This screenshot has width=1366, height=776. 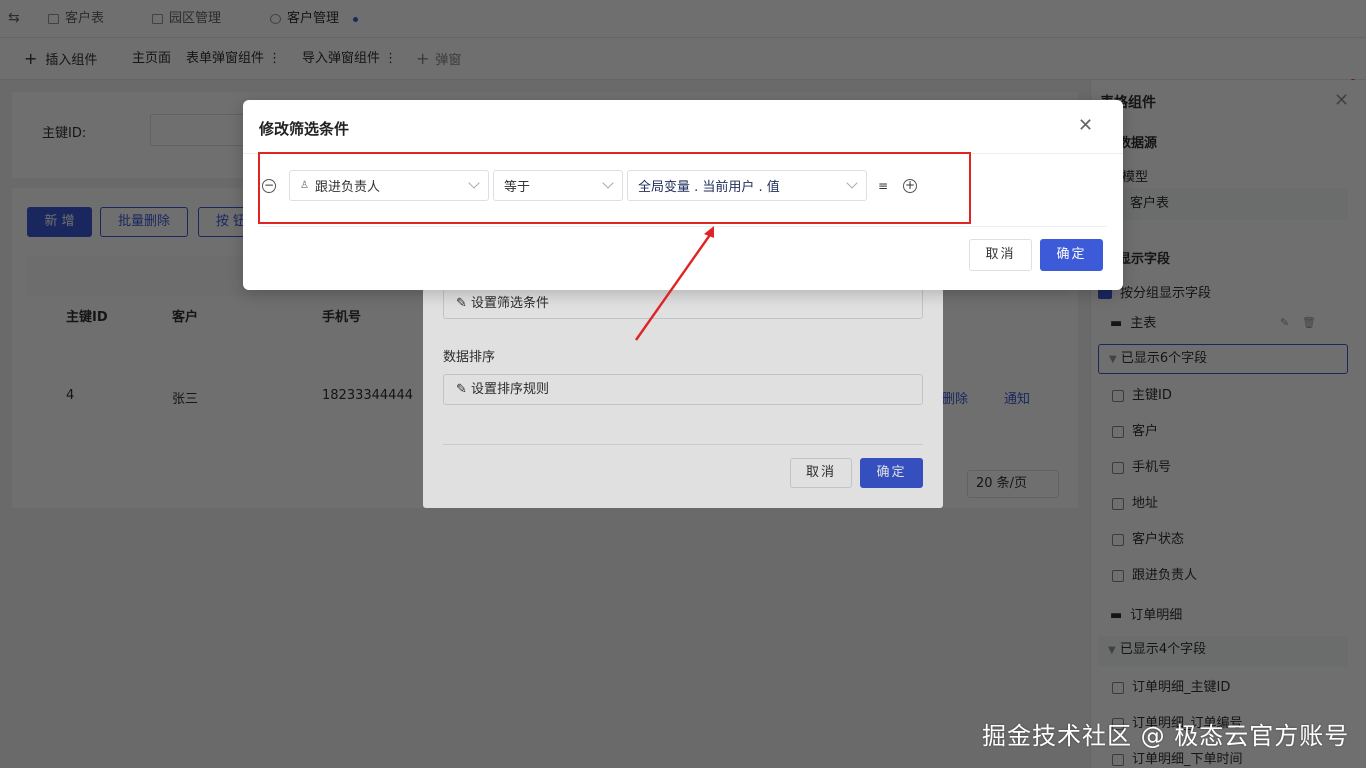 I want to click on cancel-button: 取消, so click(x=1000, y=255).